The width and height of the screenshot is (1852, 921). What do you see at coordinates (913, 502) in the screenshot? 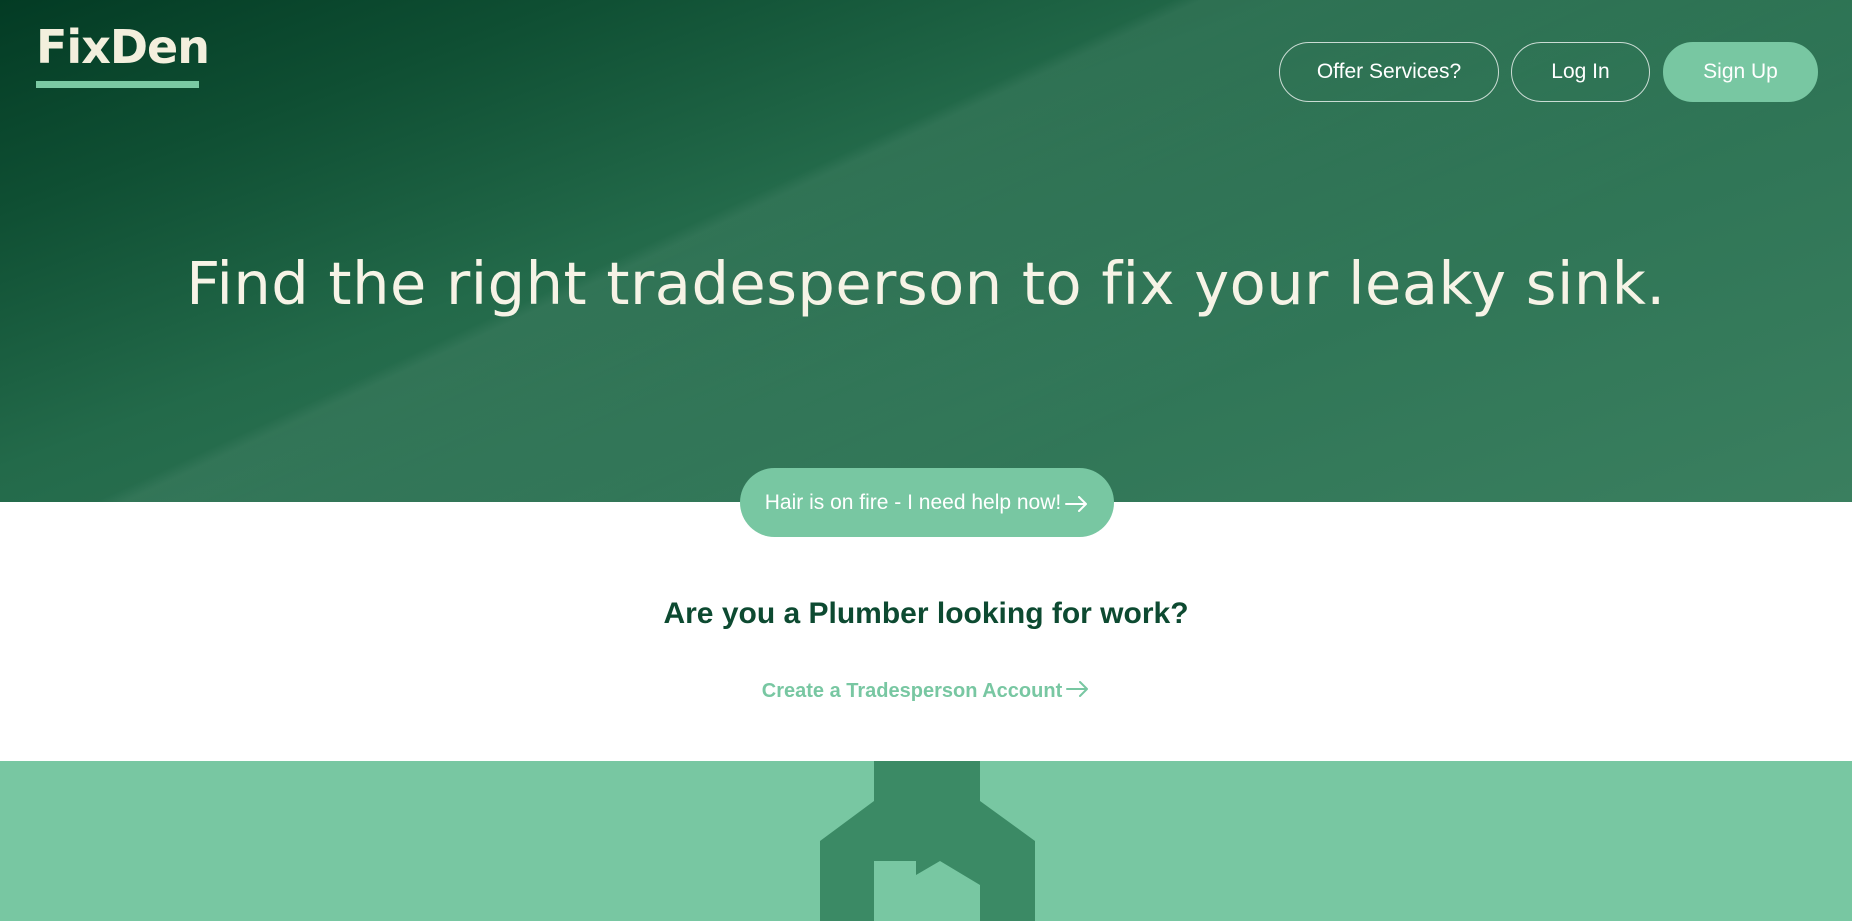
I see `urgent-help-label: Hair is on fire - I need help now!` at bounding box center [913, 502].